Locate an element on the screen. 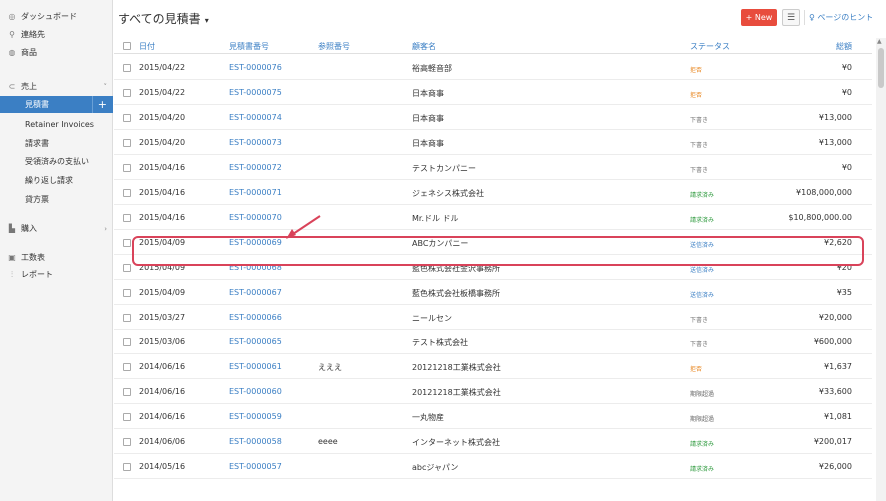 This screenshot has width=886, height=501. cell-total: ¥200,017 is located at coordinates (832, 442).